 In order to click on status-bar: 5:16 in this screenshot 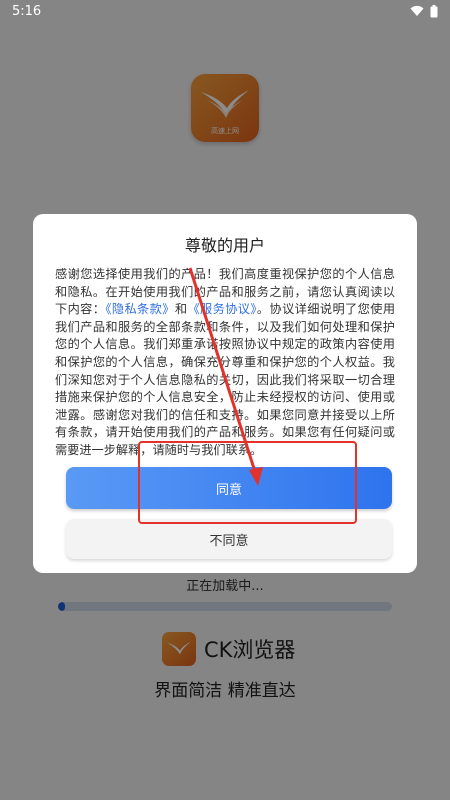, I will do `click(225, 11)`.